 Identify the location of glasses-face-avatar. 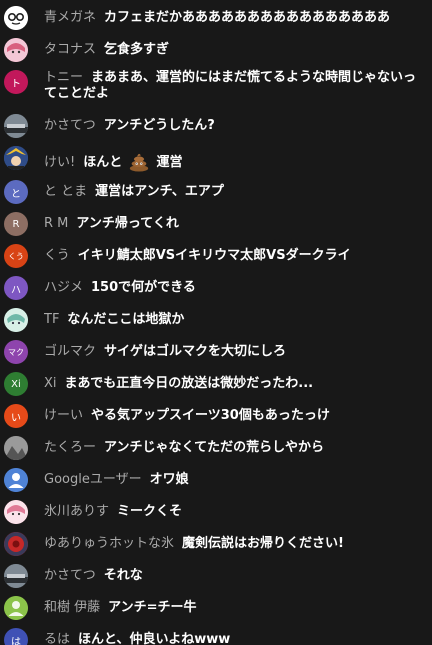
(16, 18).